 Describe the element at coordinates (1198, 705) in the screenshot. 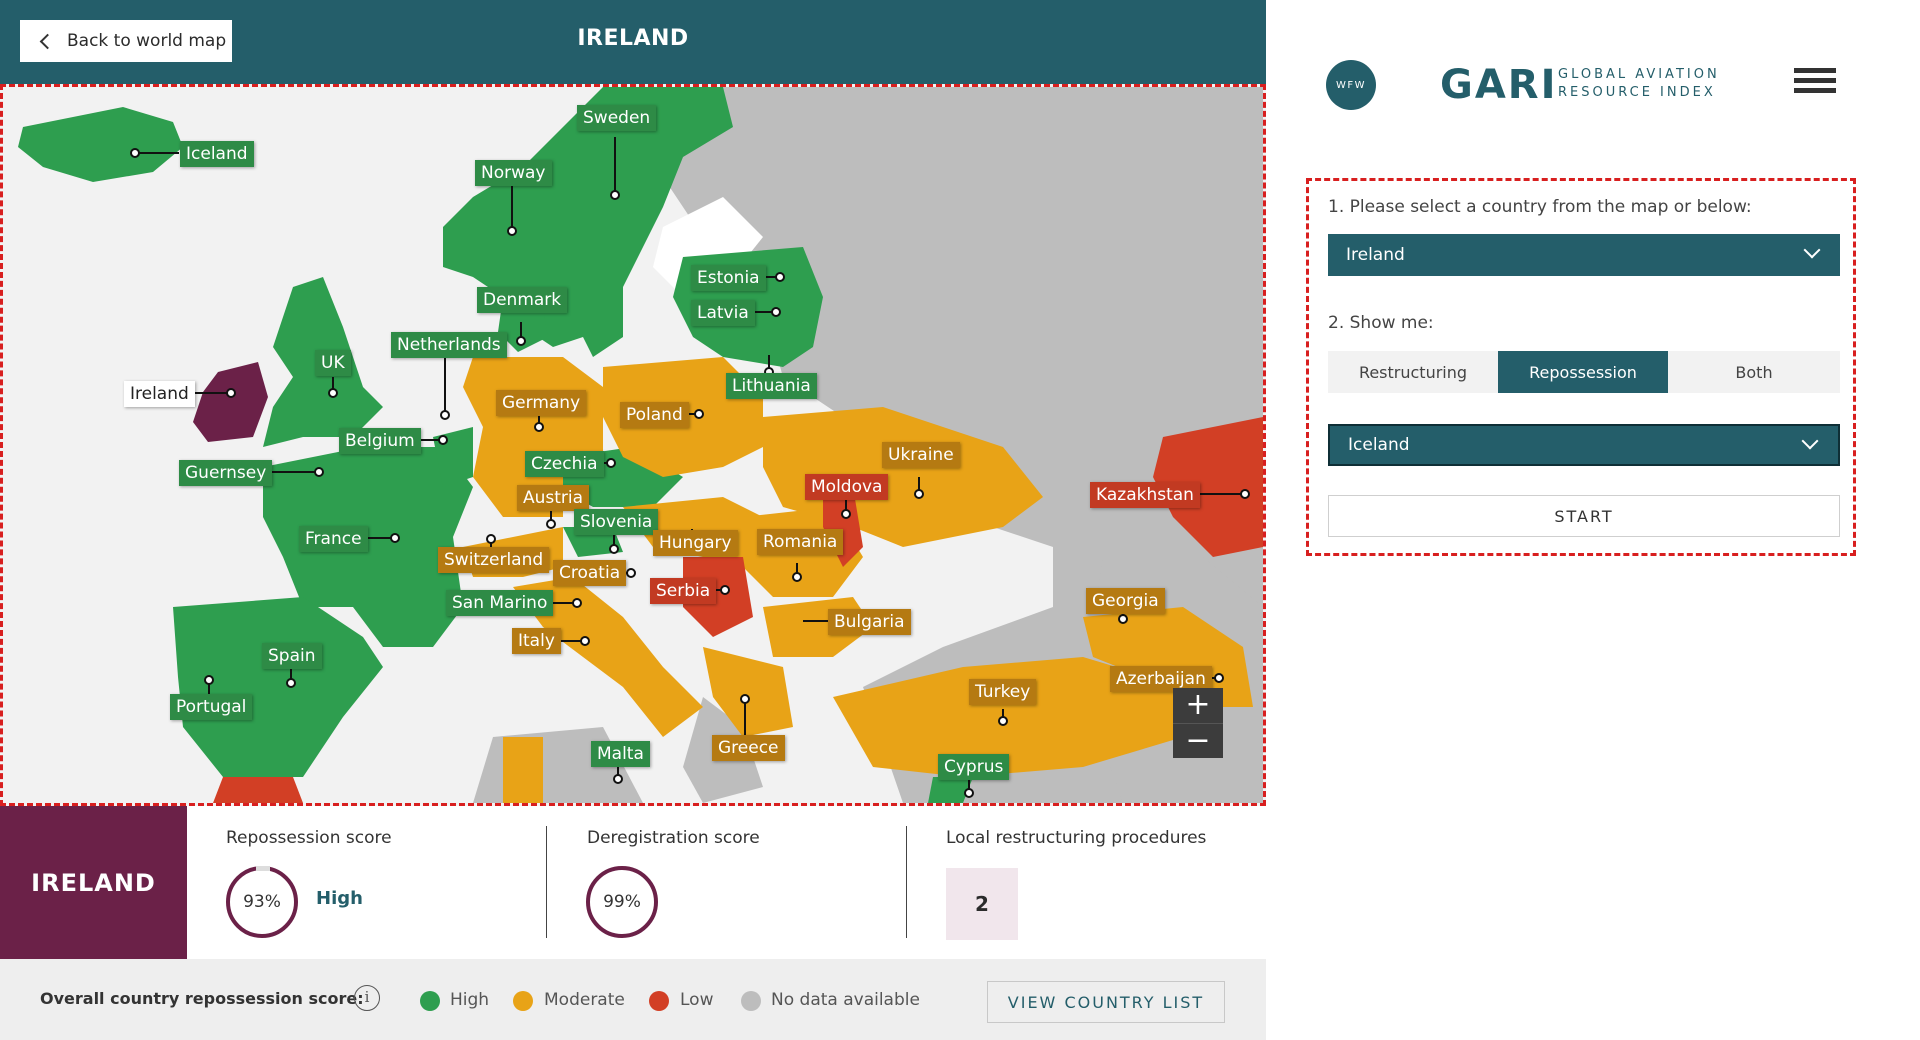

I see `zoom-in-button: +` at that location.